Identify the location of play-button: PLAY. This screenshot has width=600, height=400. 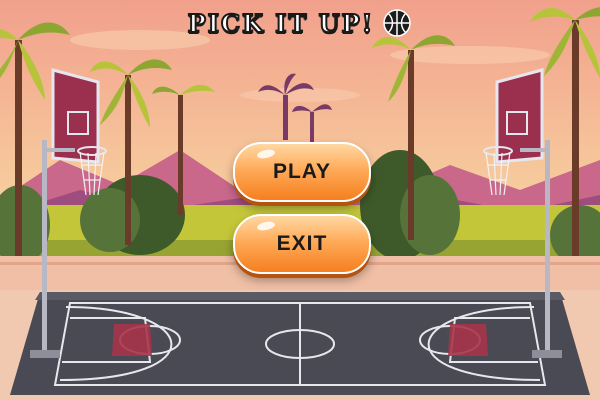
(302, 172).